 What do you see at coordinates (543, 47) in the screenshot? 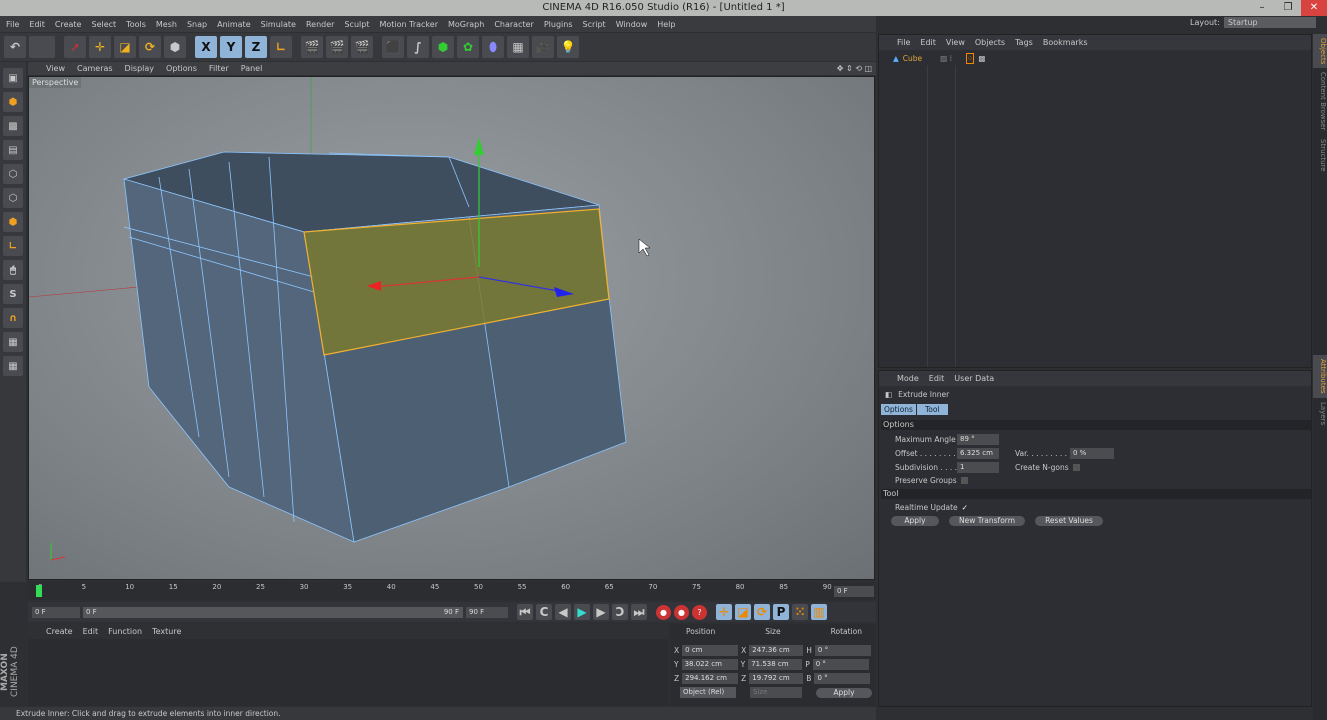
I see `camera-icon: 🎥` at bounding box center [543, 47].